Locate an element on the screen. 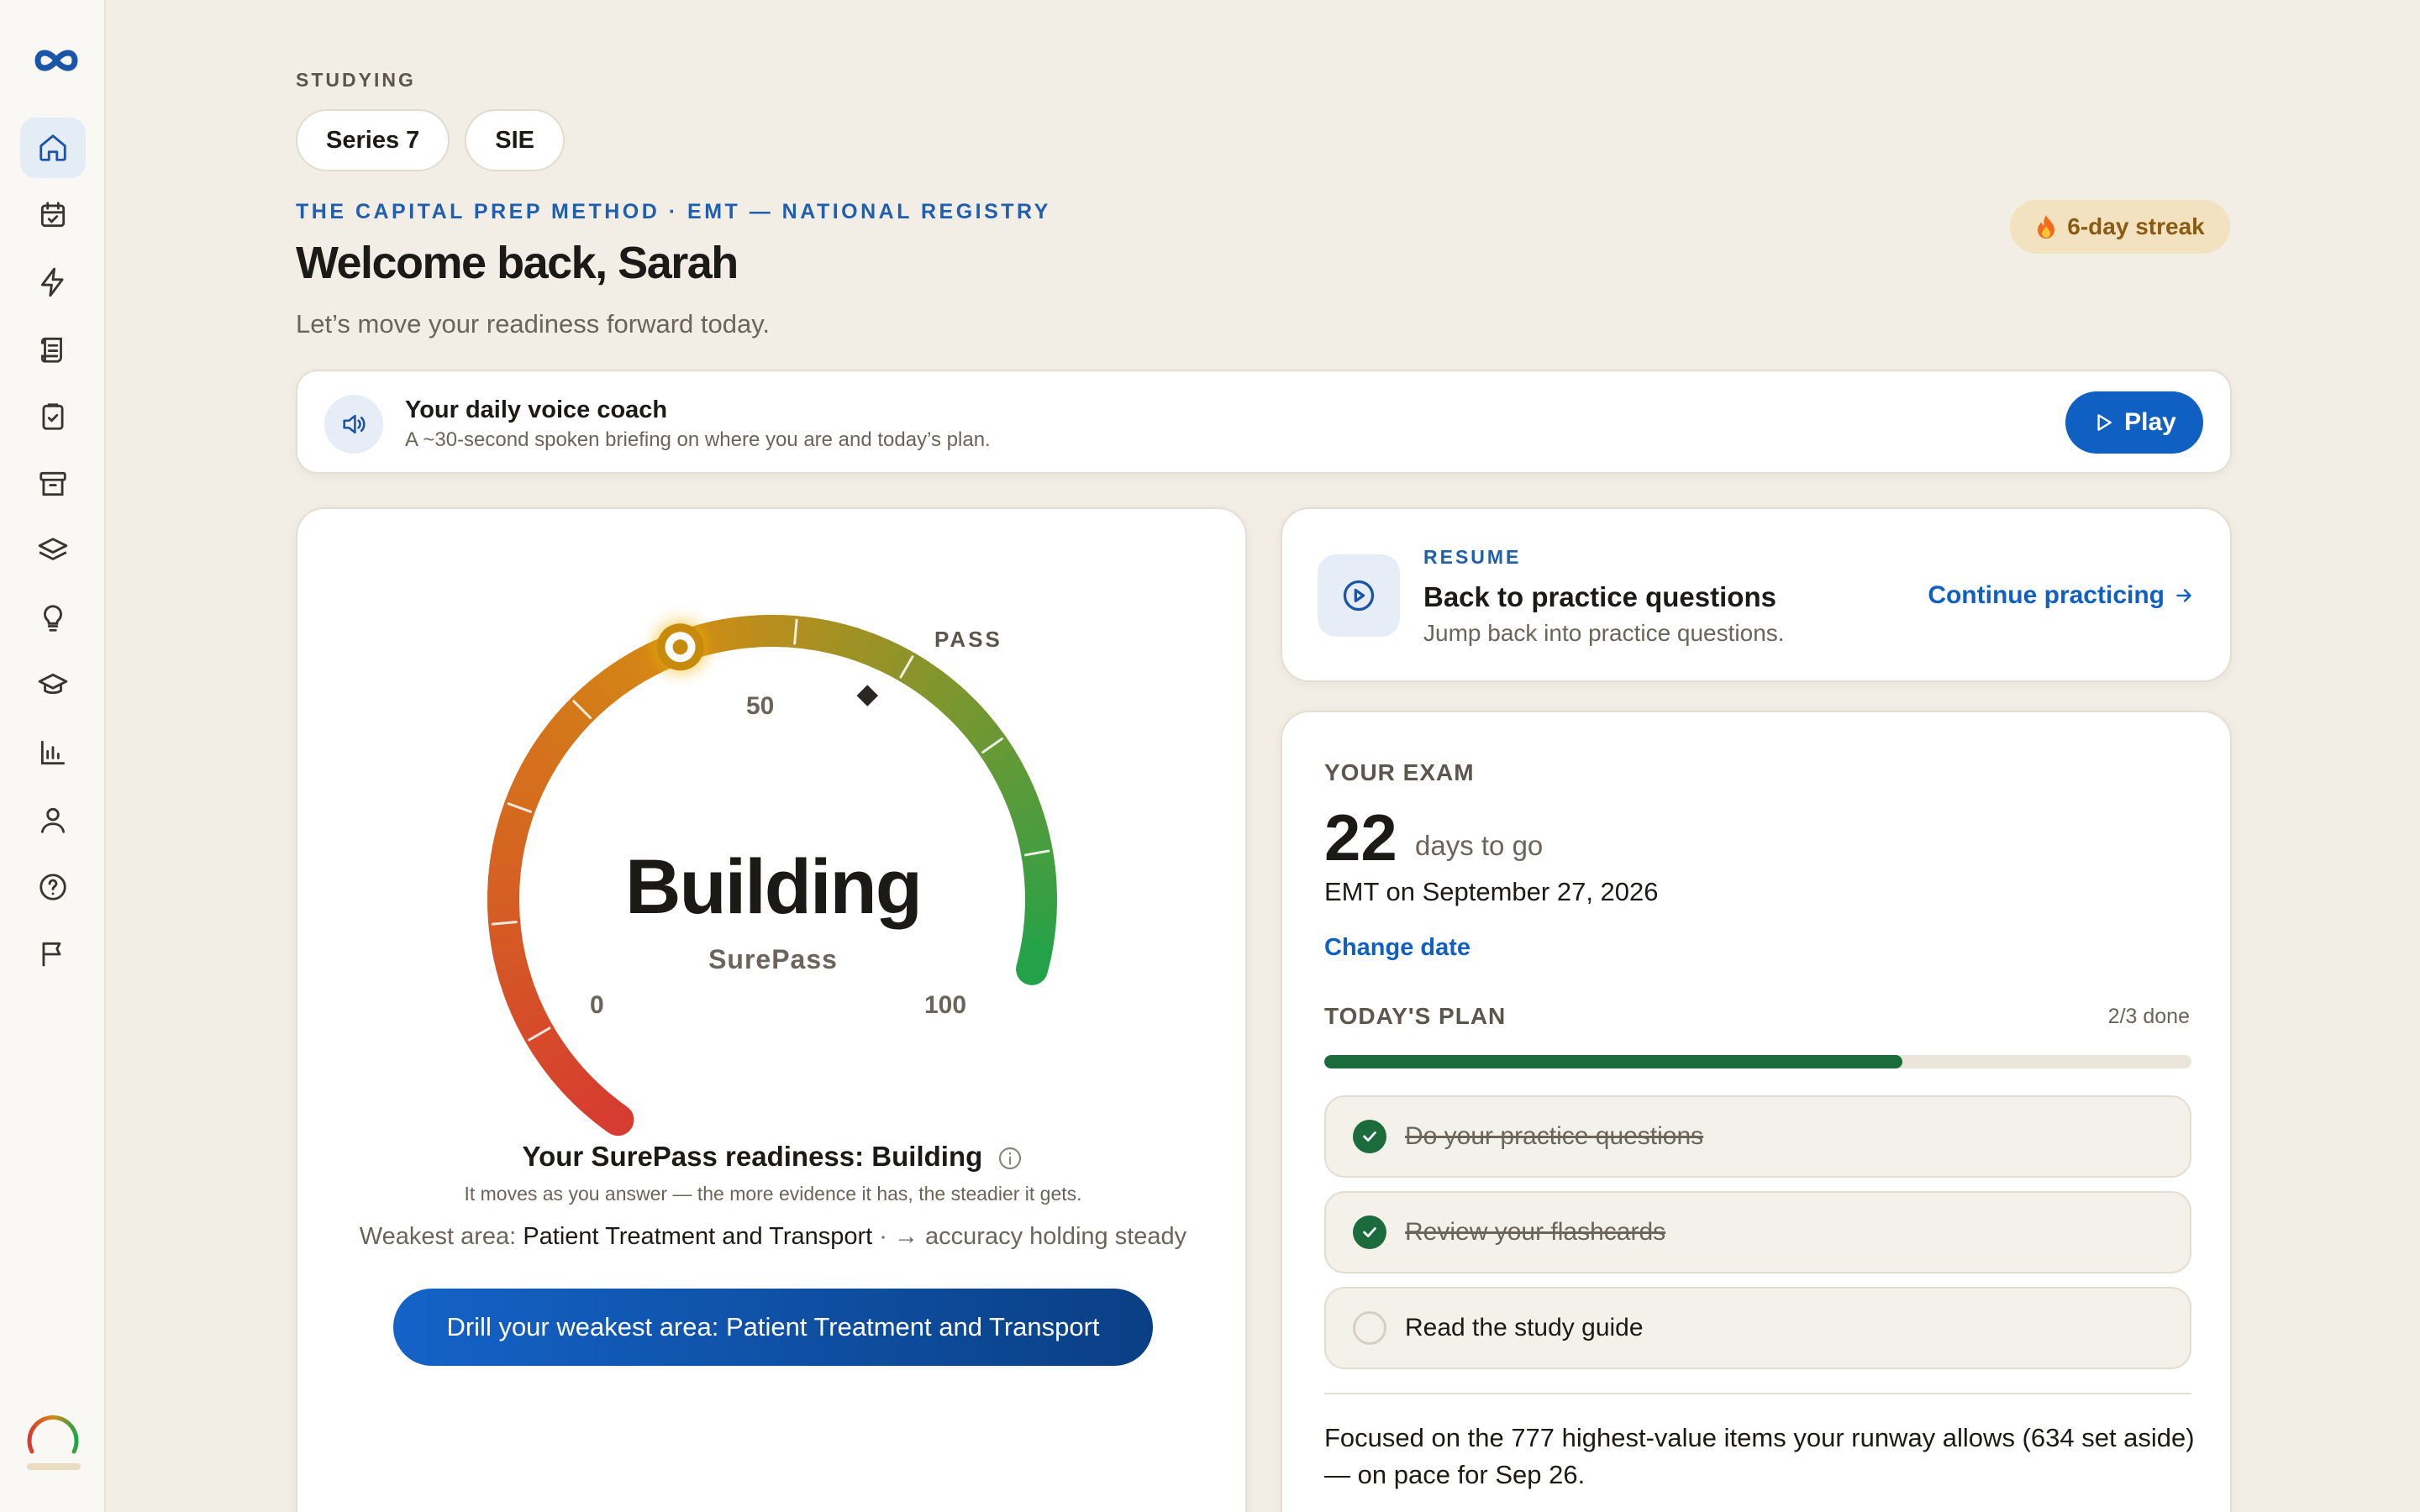 This screenshot has height=1512, width=2420. continue-practicing-link: Continue practicing is located at coordinates (2061, 595).